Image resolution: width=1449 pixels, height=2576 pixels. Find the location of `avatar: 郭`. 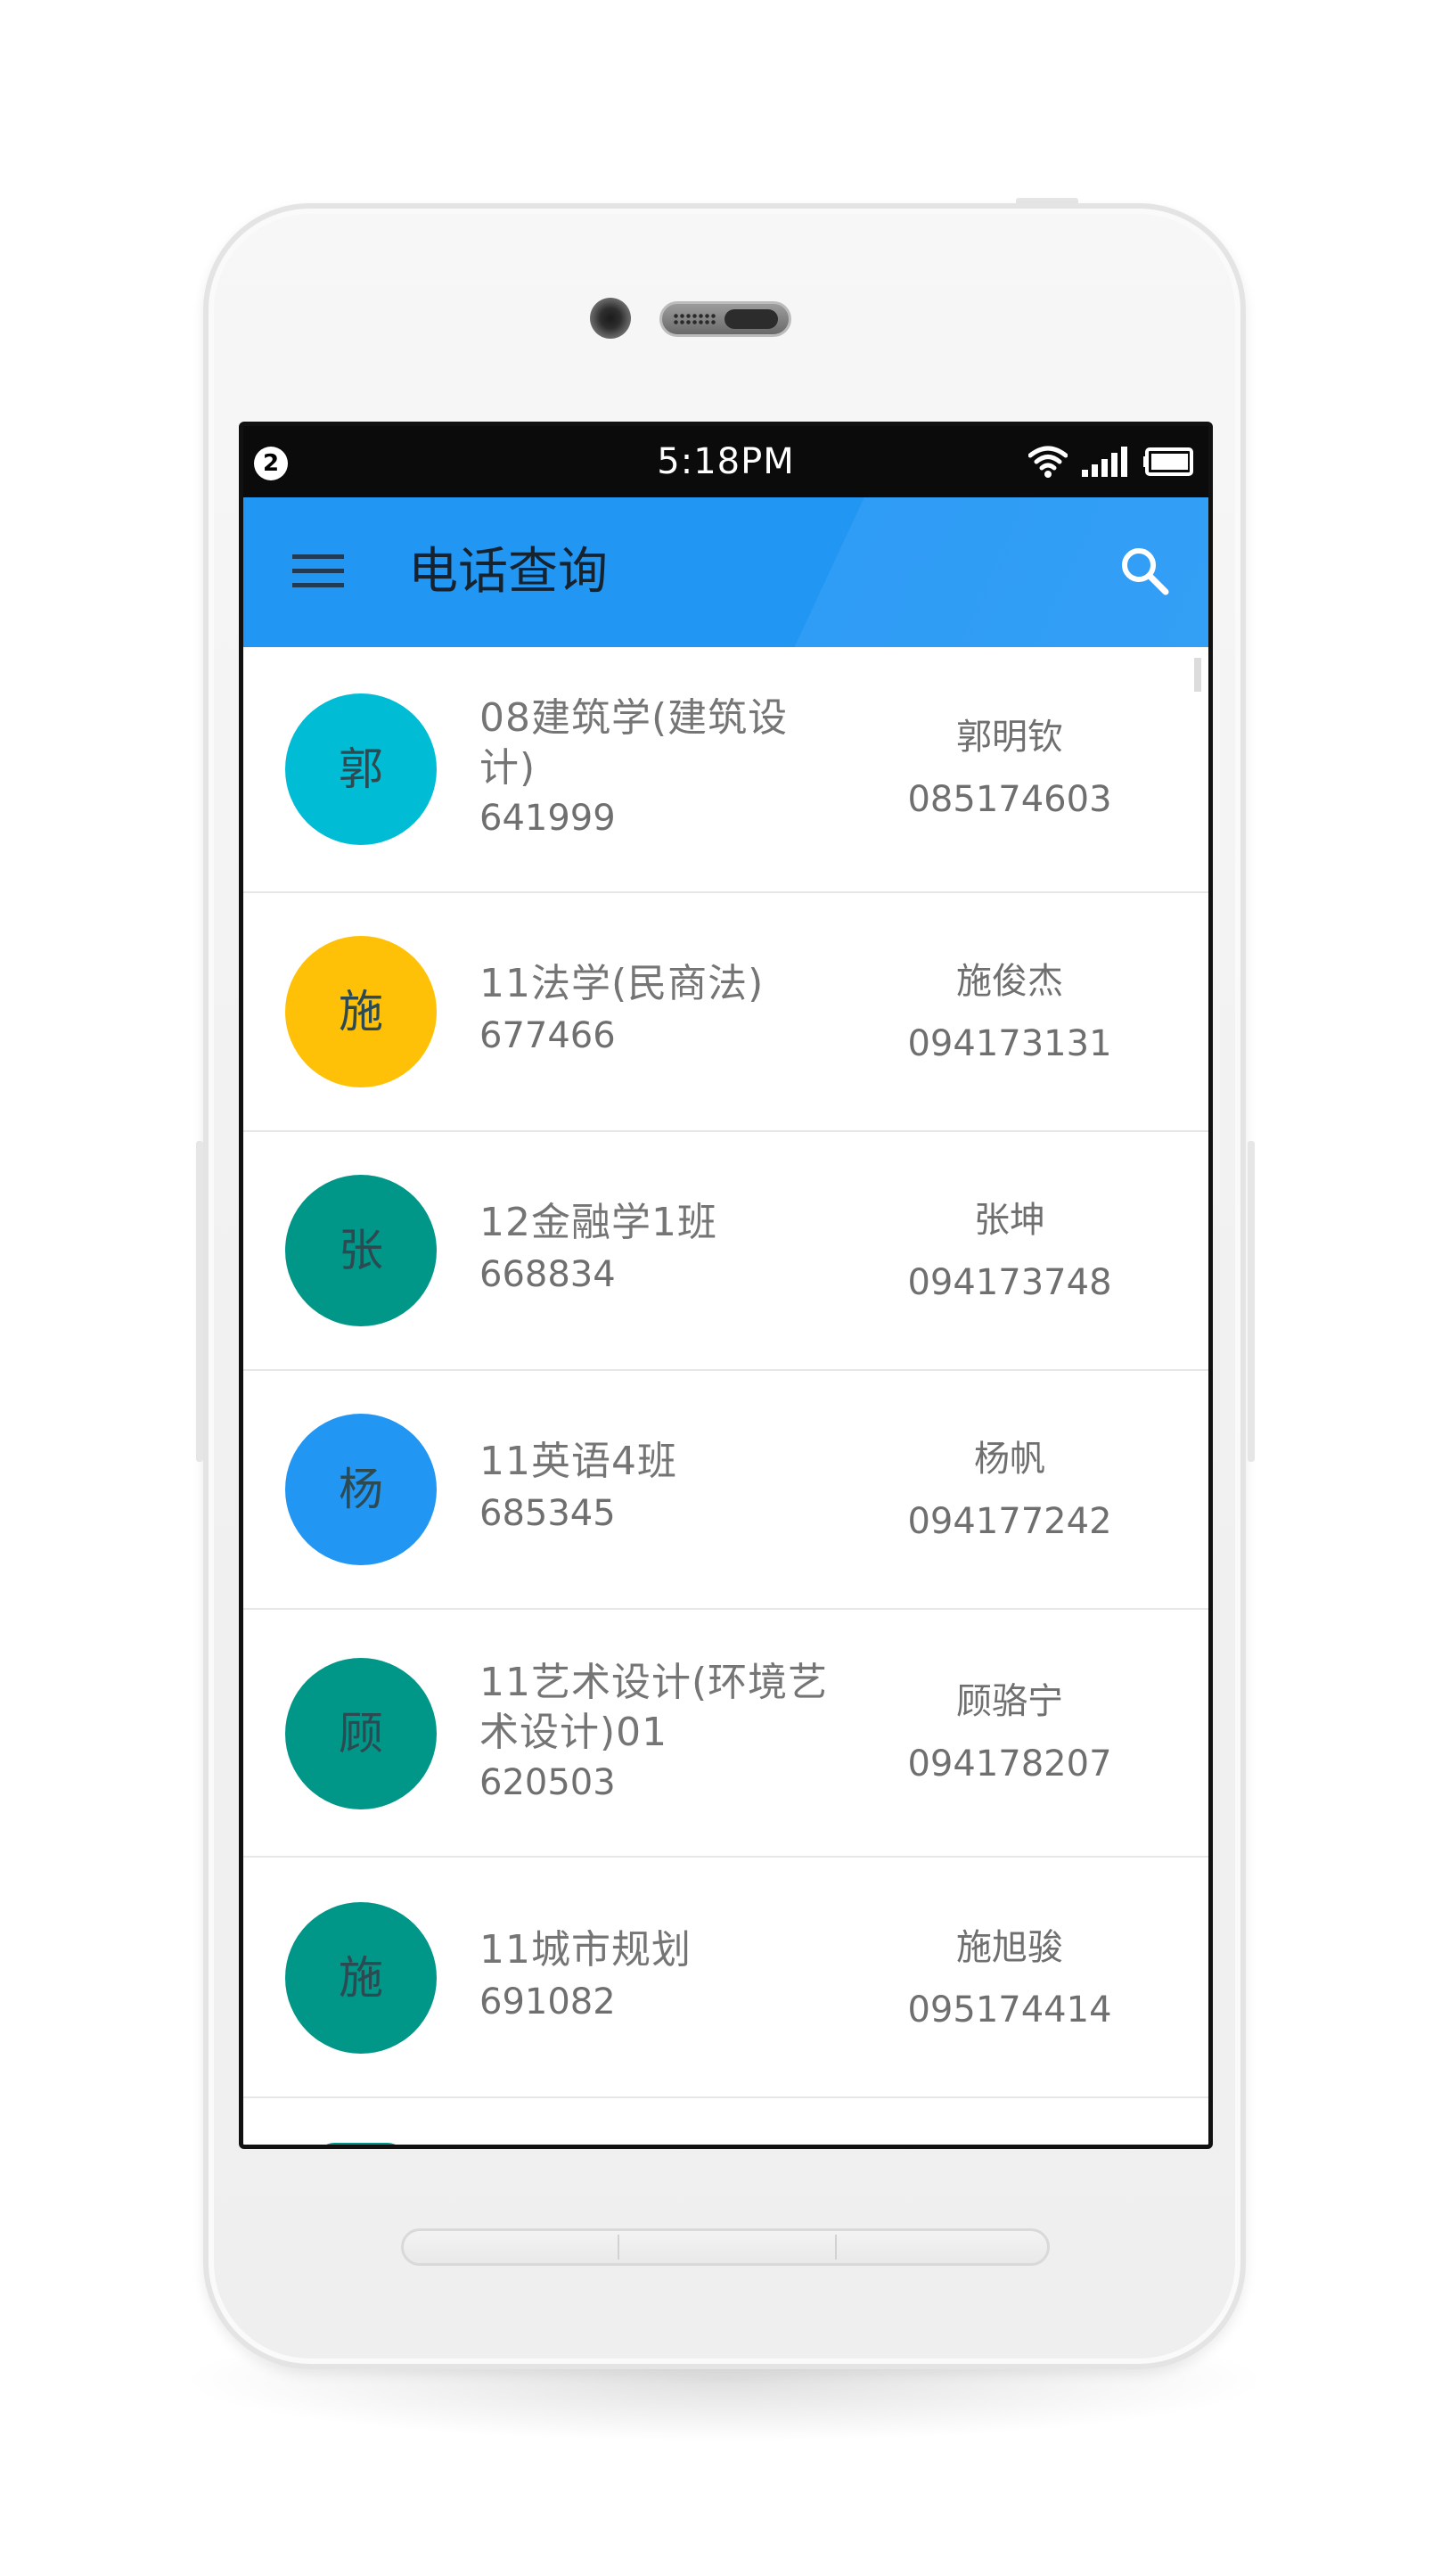

avatar: 郭 is located at coordinates (361, 769).